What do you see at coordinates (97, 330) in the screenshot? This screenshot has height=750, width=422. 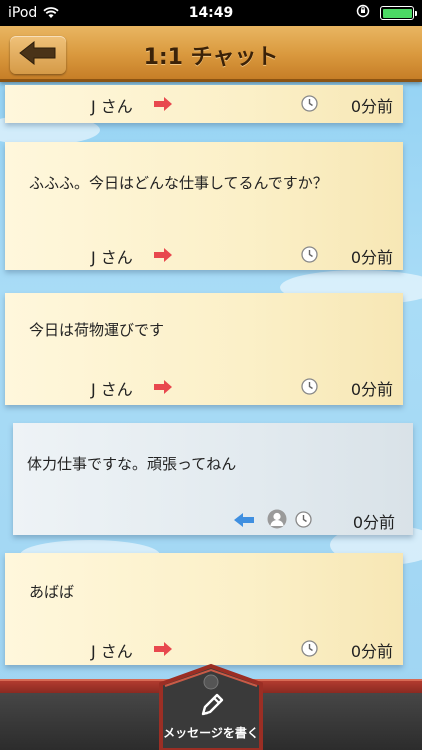 I see `message-text: 今日は荷物運びです` at bounding box center [97, 330].